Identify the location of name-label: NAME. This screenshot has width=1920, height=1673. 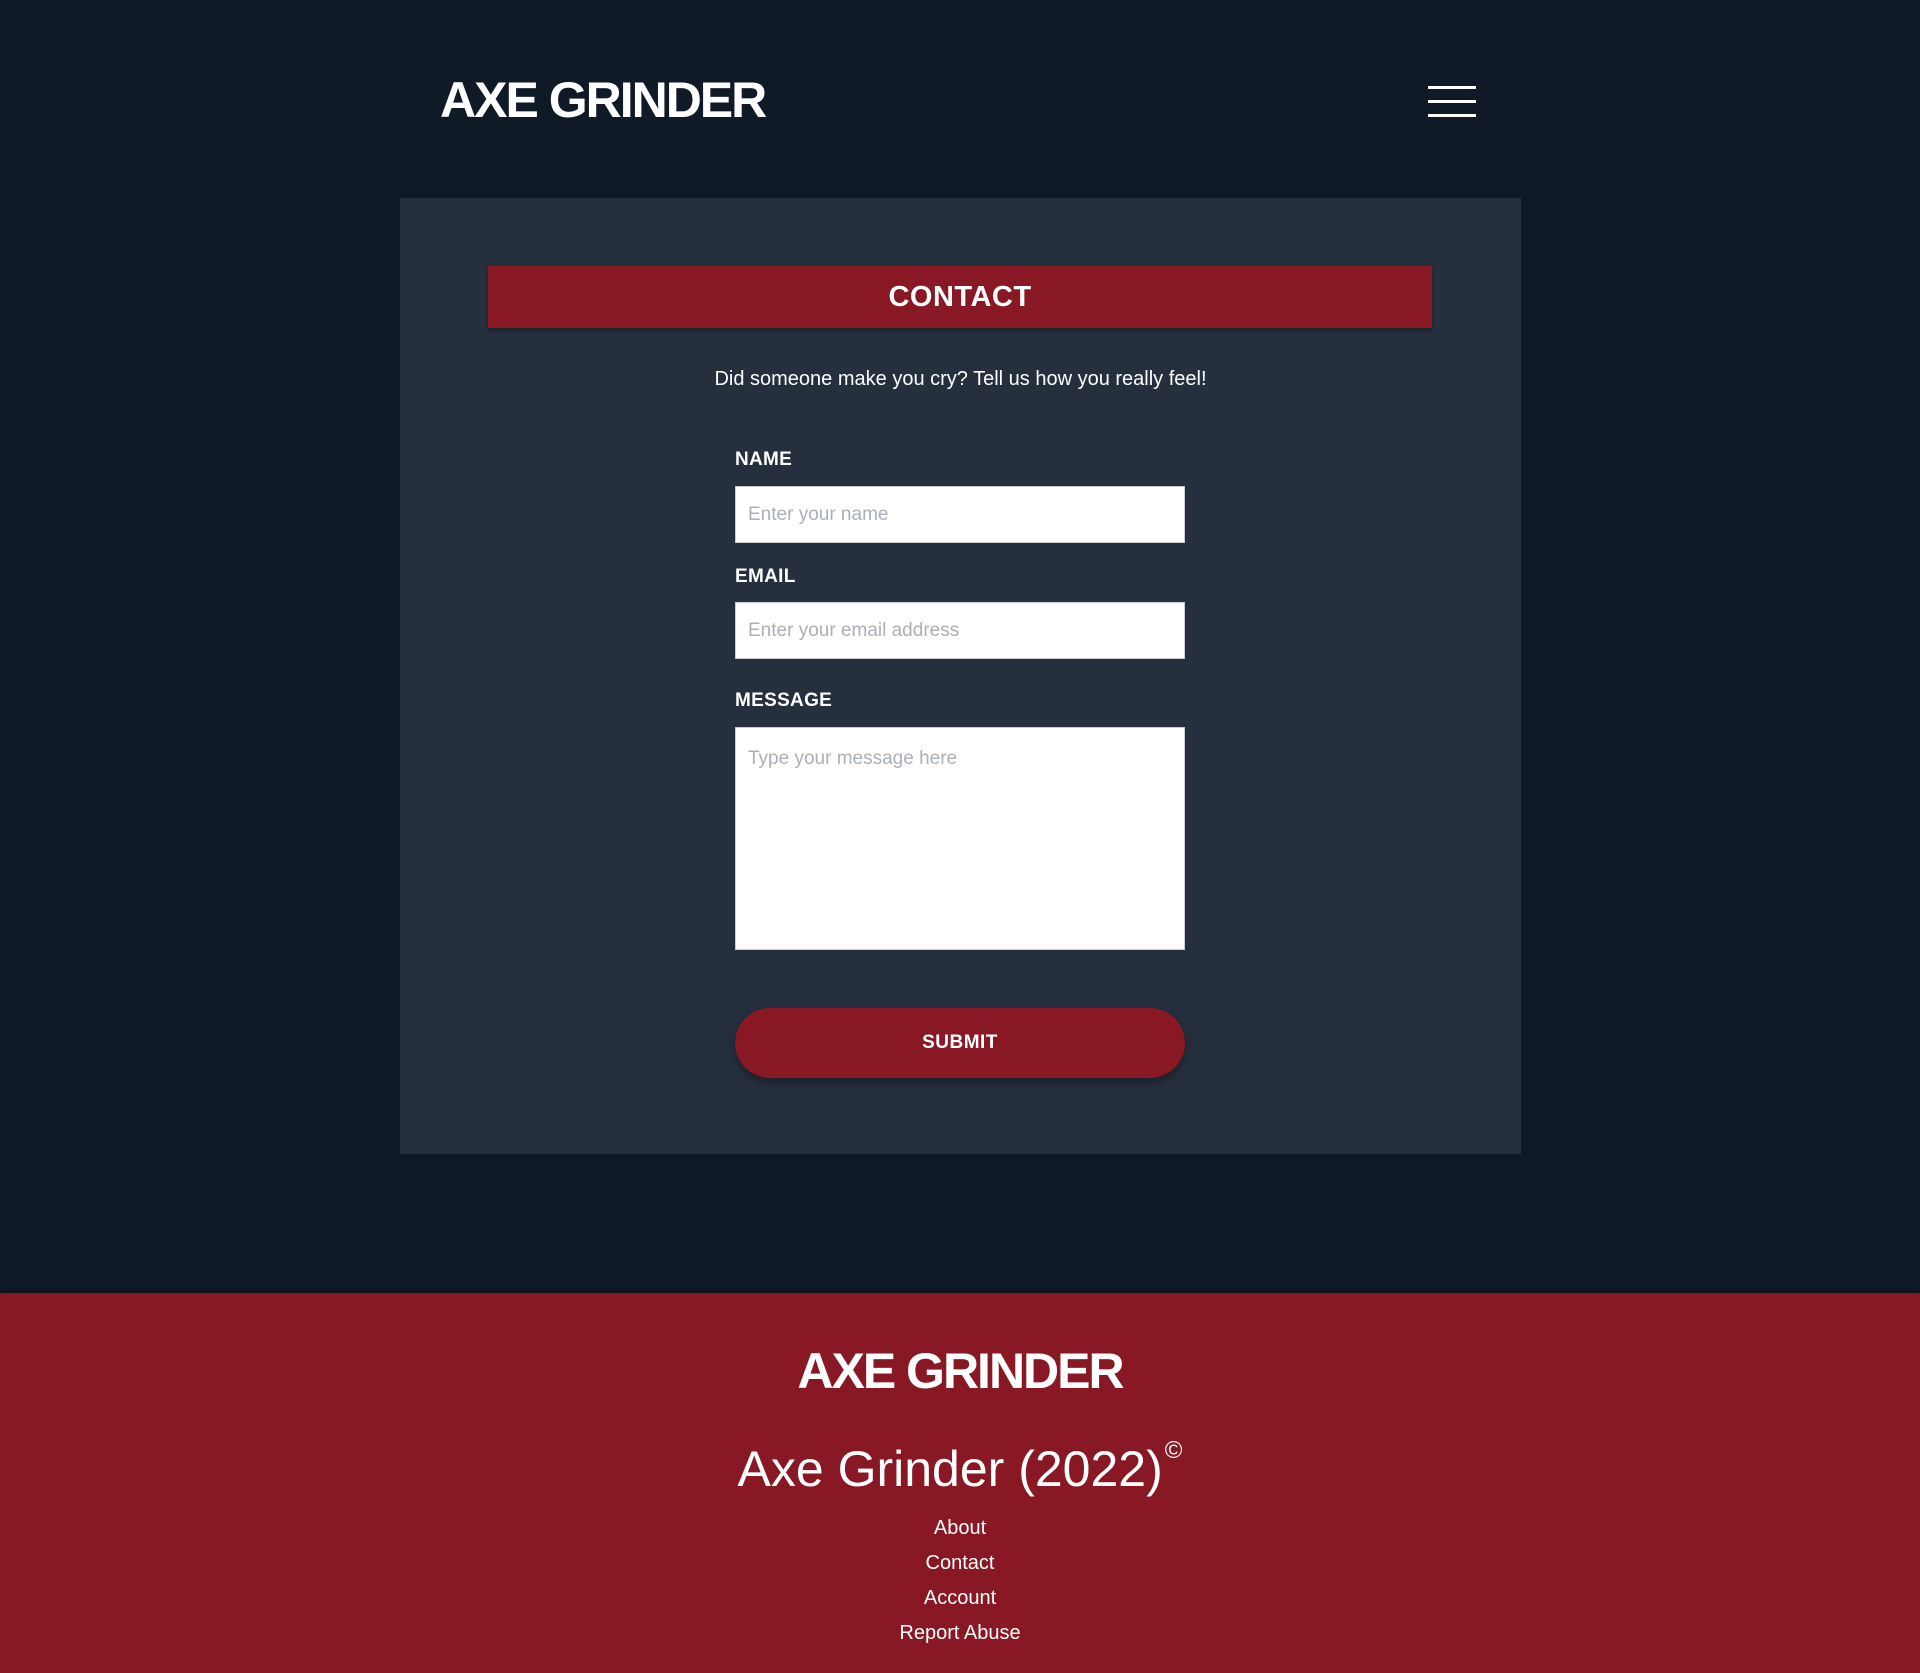
(764, 459).